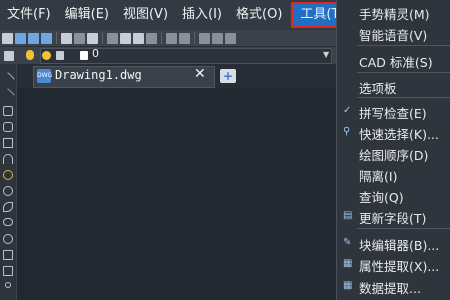 The width and height of the screenshot is (450, 300). What do you see at coordinates (8, 159) in the screenshot?
I see `arc-icon` at bounding box center [8, 159].